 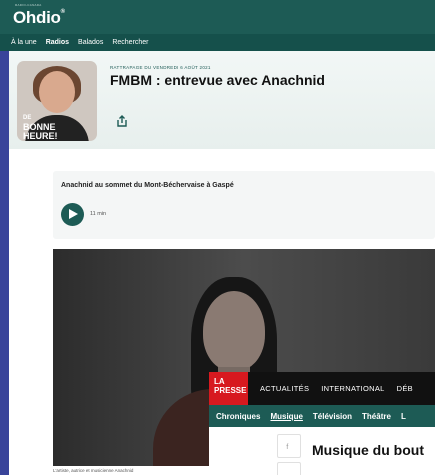 What do you see at coordinates (90, 42) in the screenshot?
I see `nav-balados: Balados` at bounding box center [90, 42].